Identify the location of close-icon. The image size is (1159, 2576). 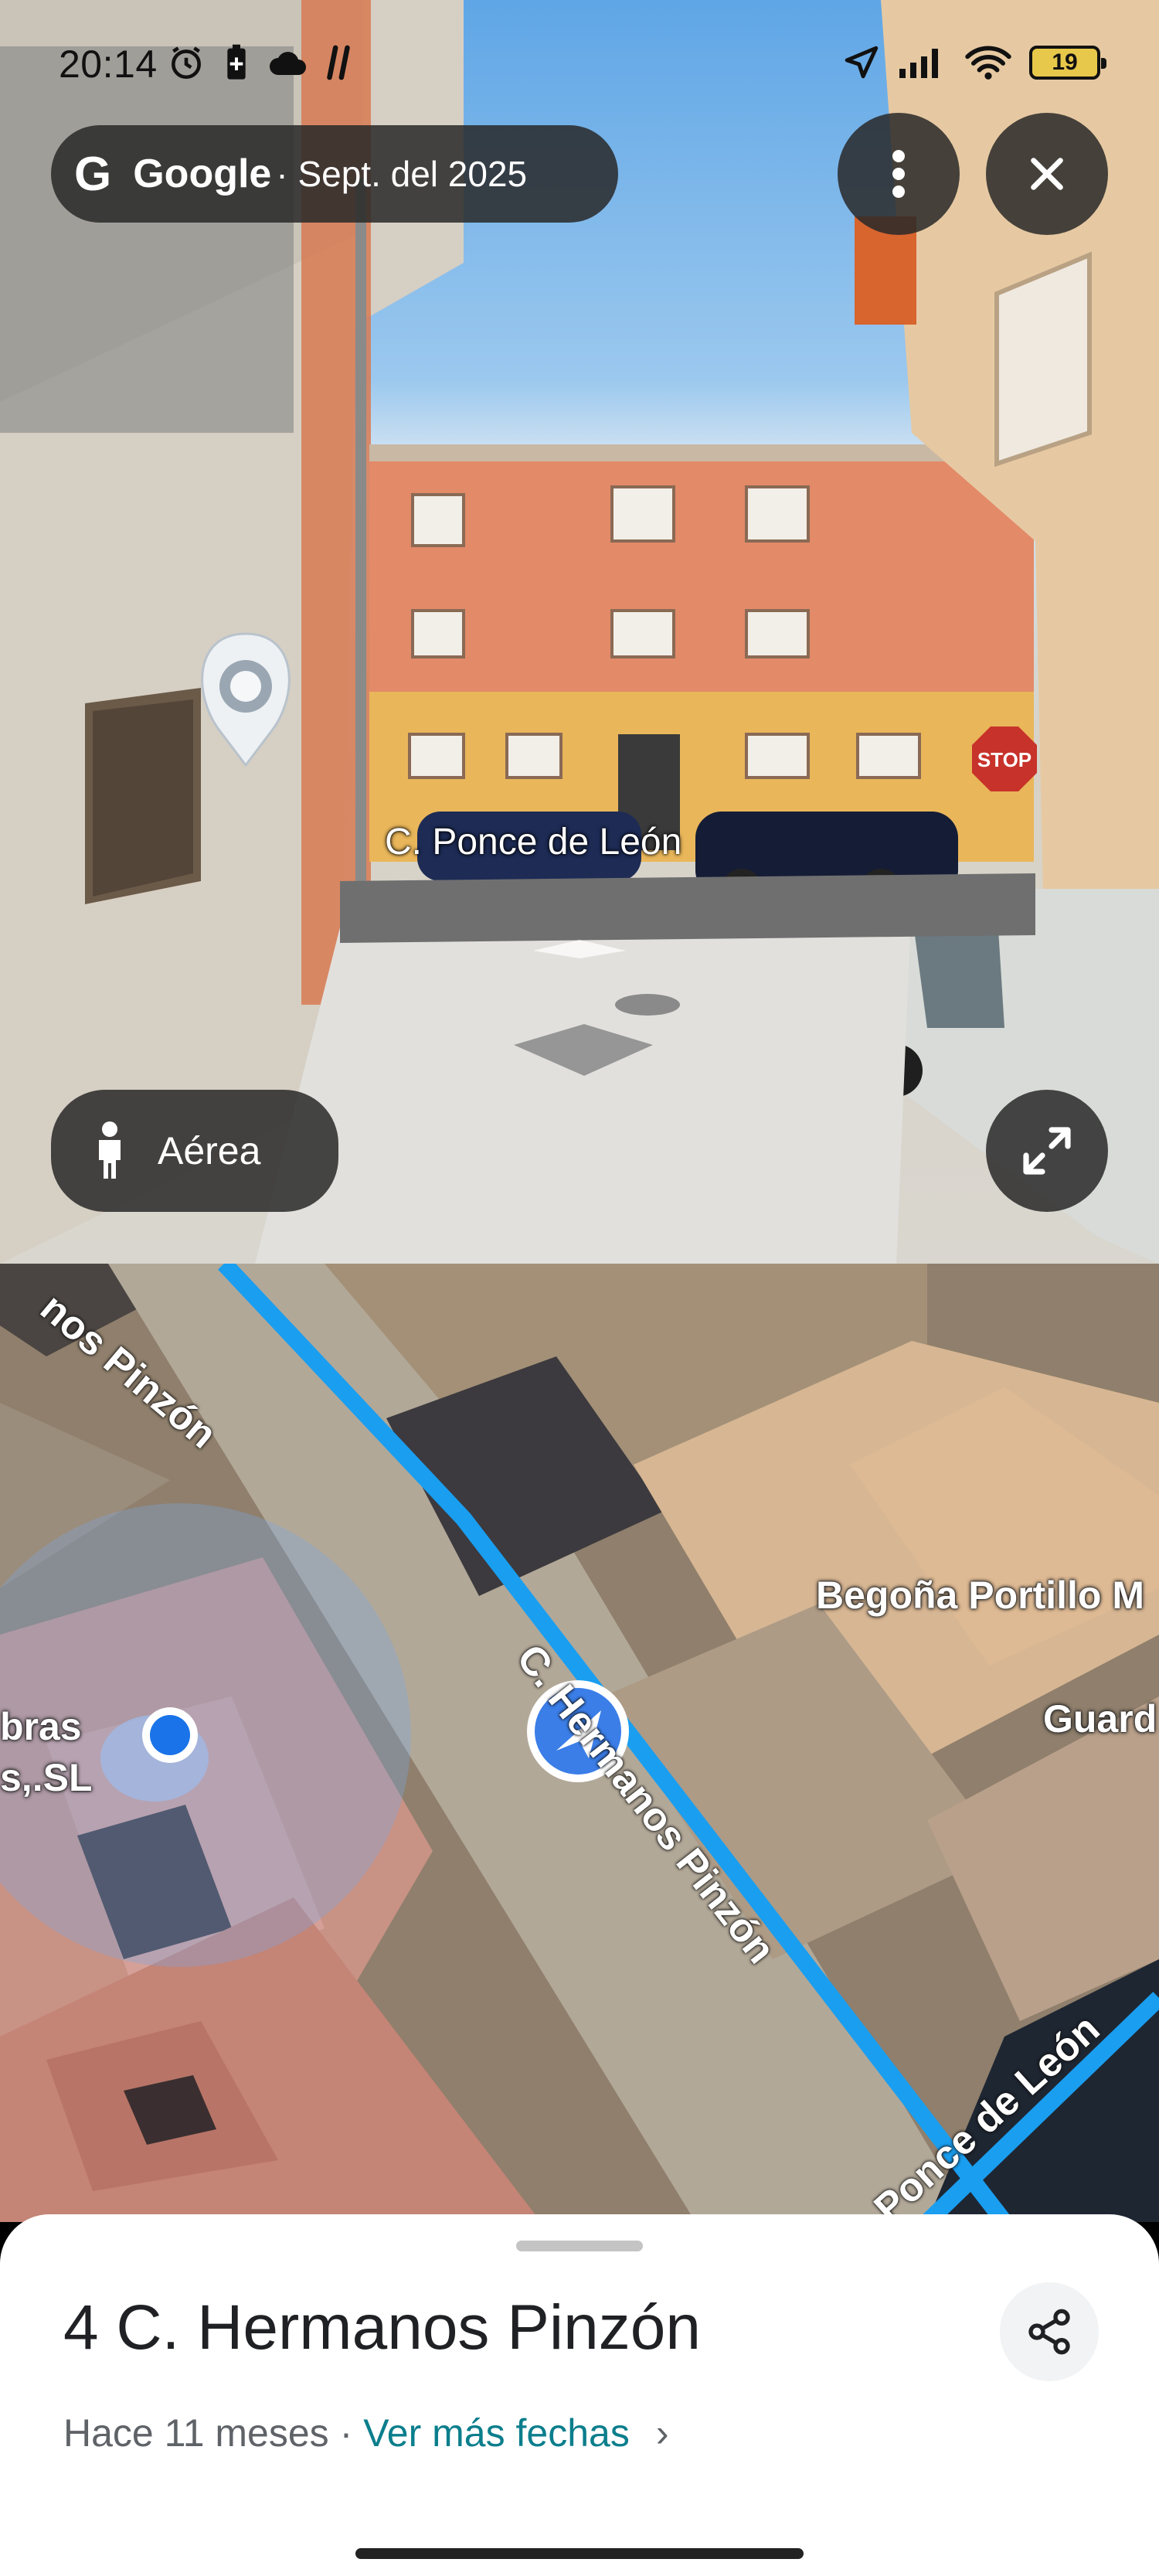
(1047, 174).